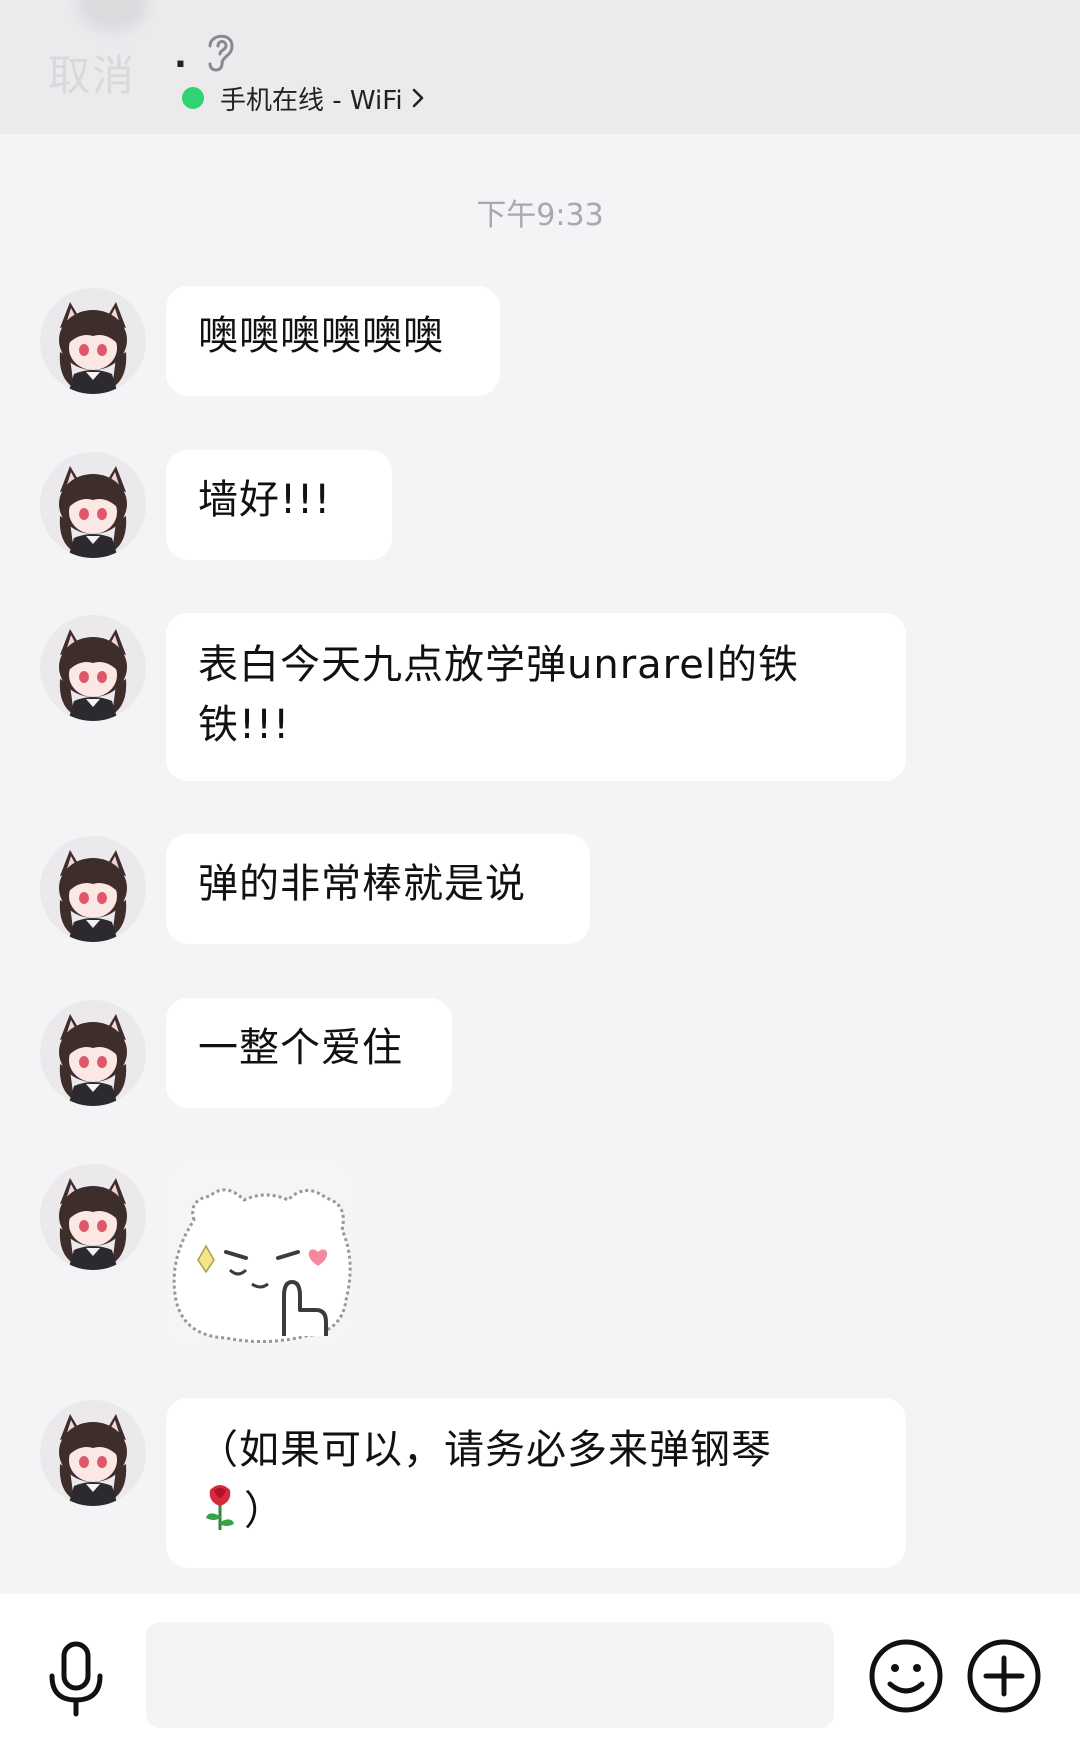 The image size is (1080, 1761). What do you see at coordinates (362, 884) in the screenshot?
I see `message-text: 弹的非常棒就是说` at bounding box center [362, 884].